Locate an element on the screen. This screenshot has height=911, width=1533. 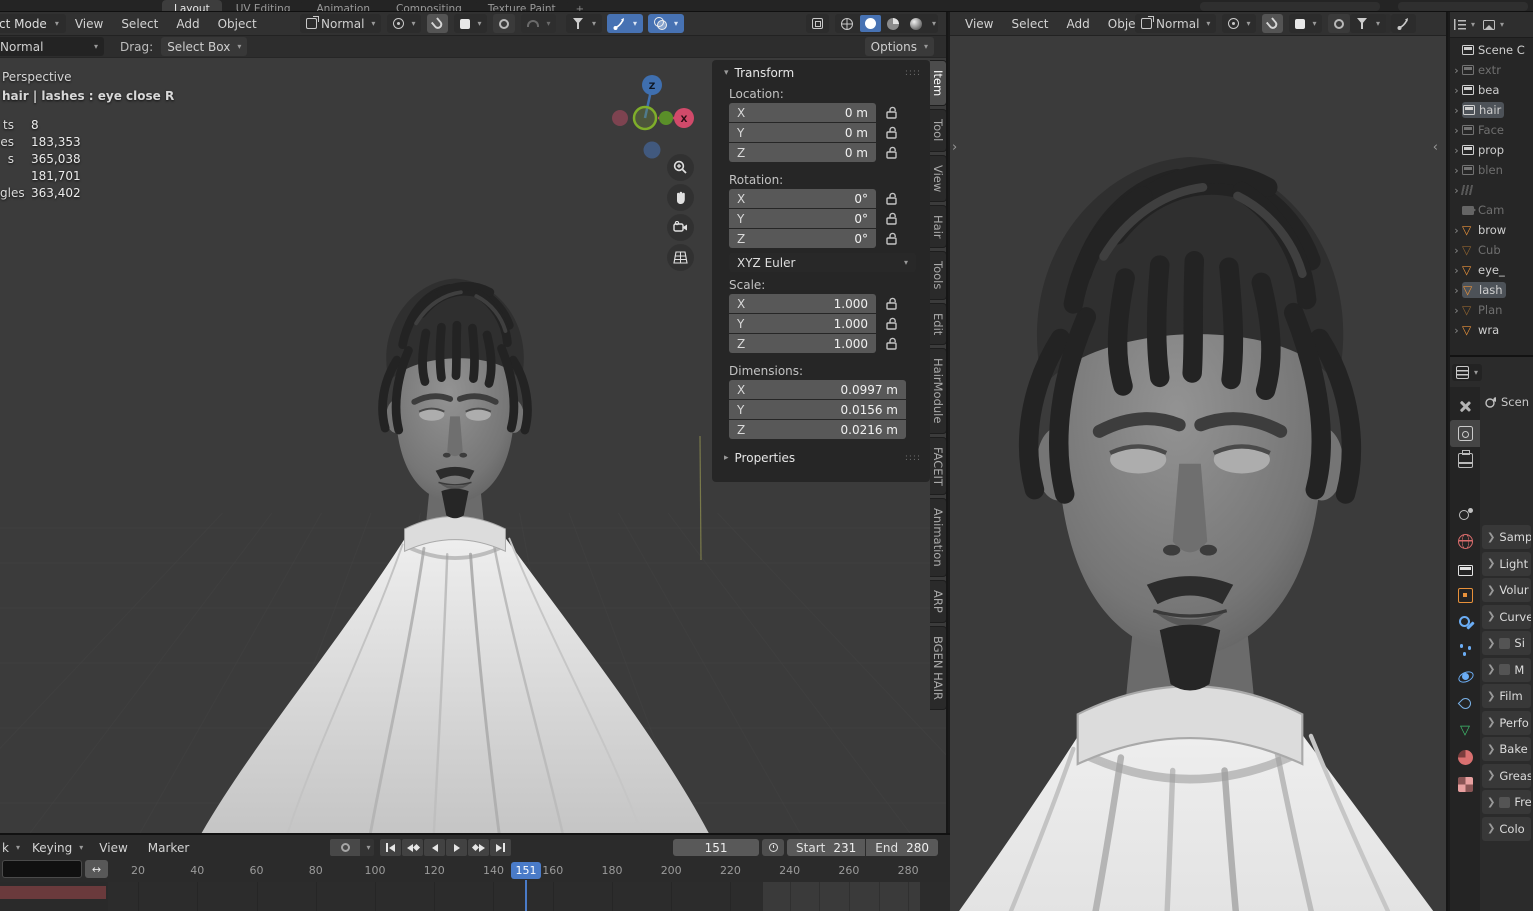
panel-expand-icon: ▸ is located at coordinates (726, 458).